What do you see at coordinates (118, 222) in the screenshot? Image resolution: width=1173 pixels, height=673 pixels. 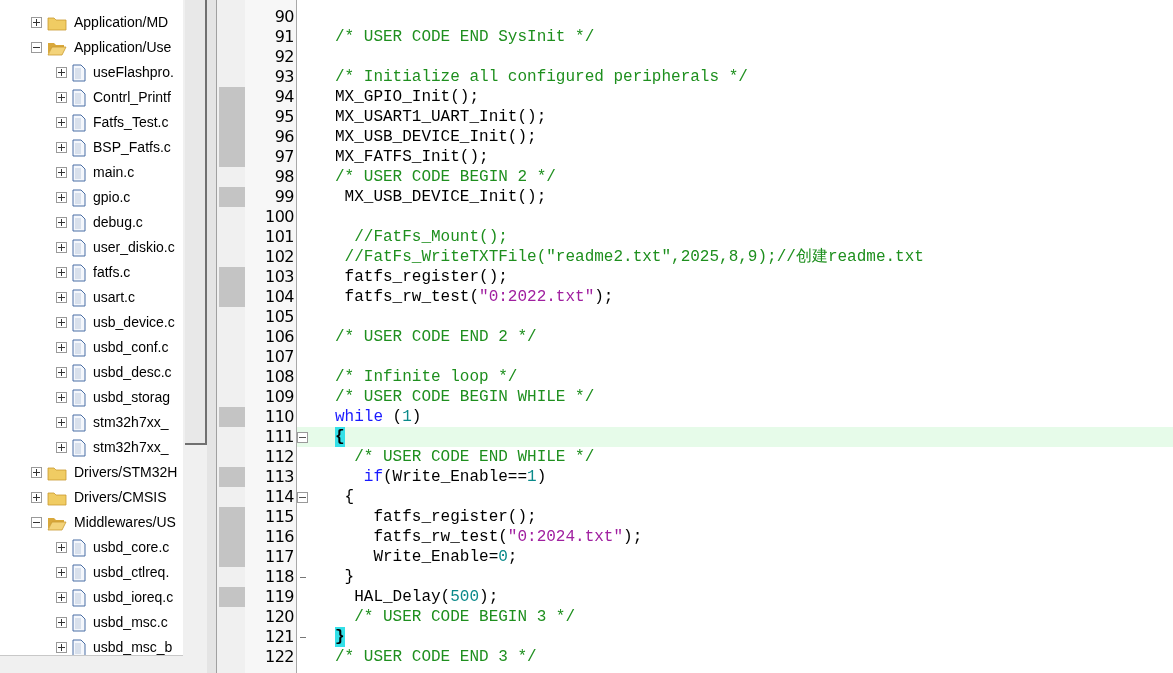 I see `tree-item: debug.c` at bounding box center [118, 222].